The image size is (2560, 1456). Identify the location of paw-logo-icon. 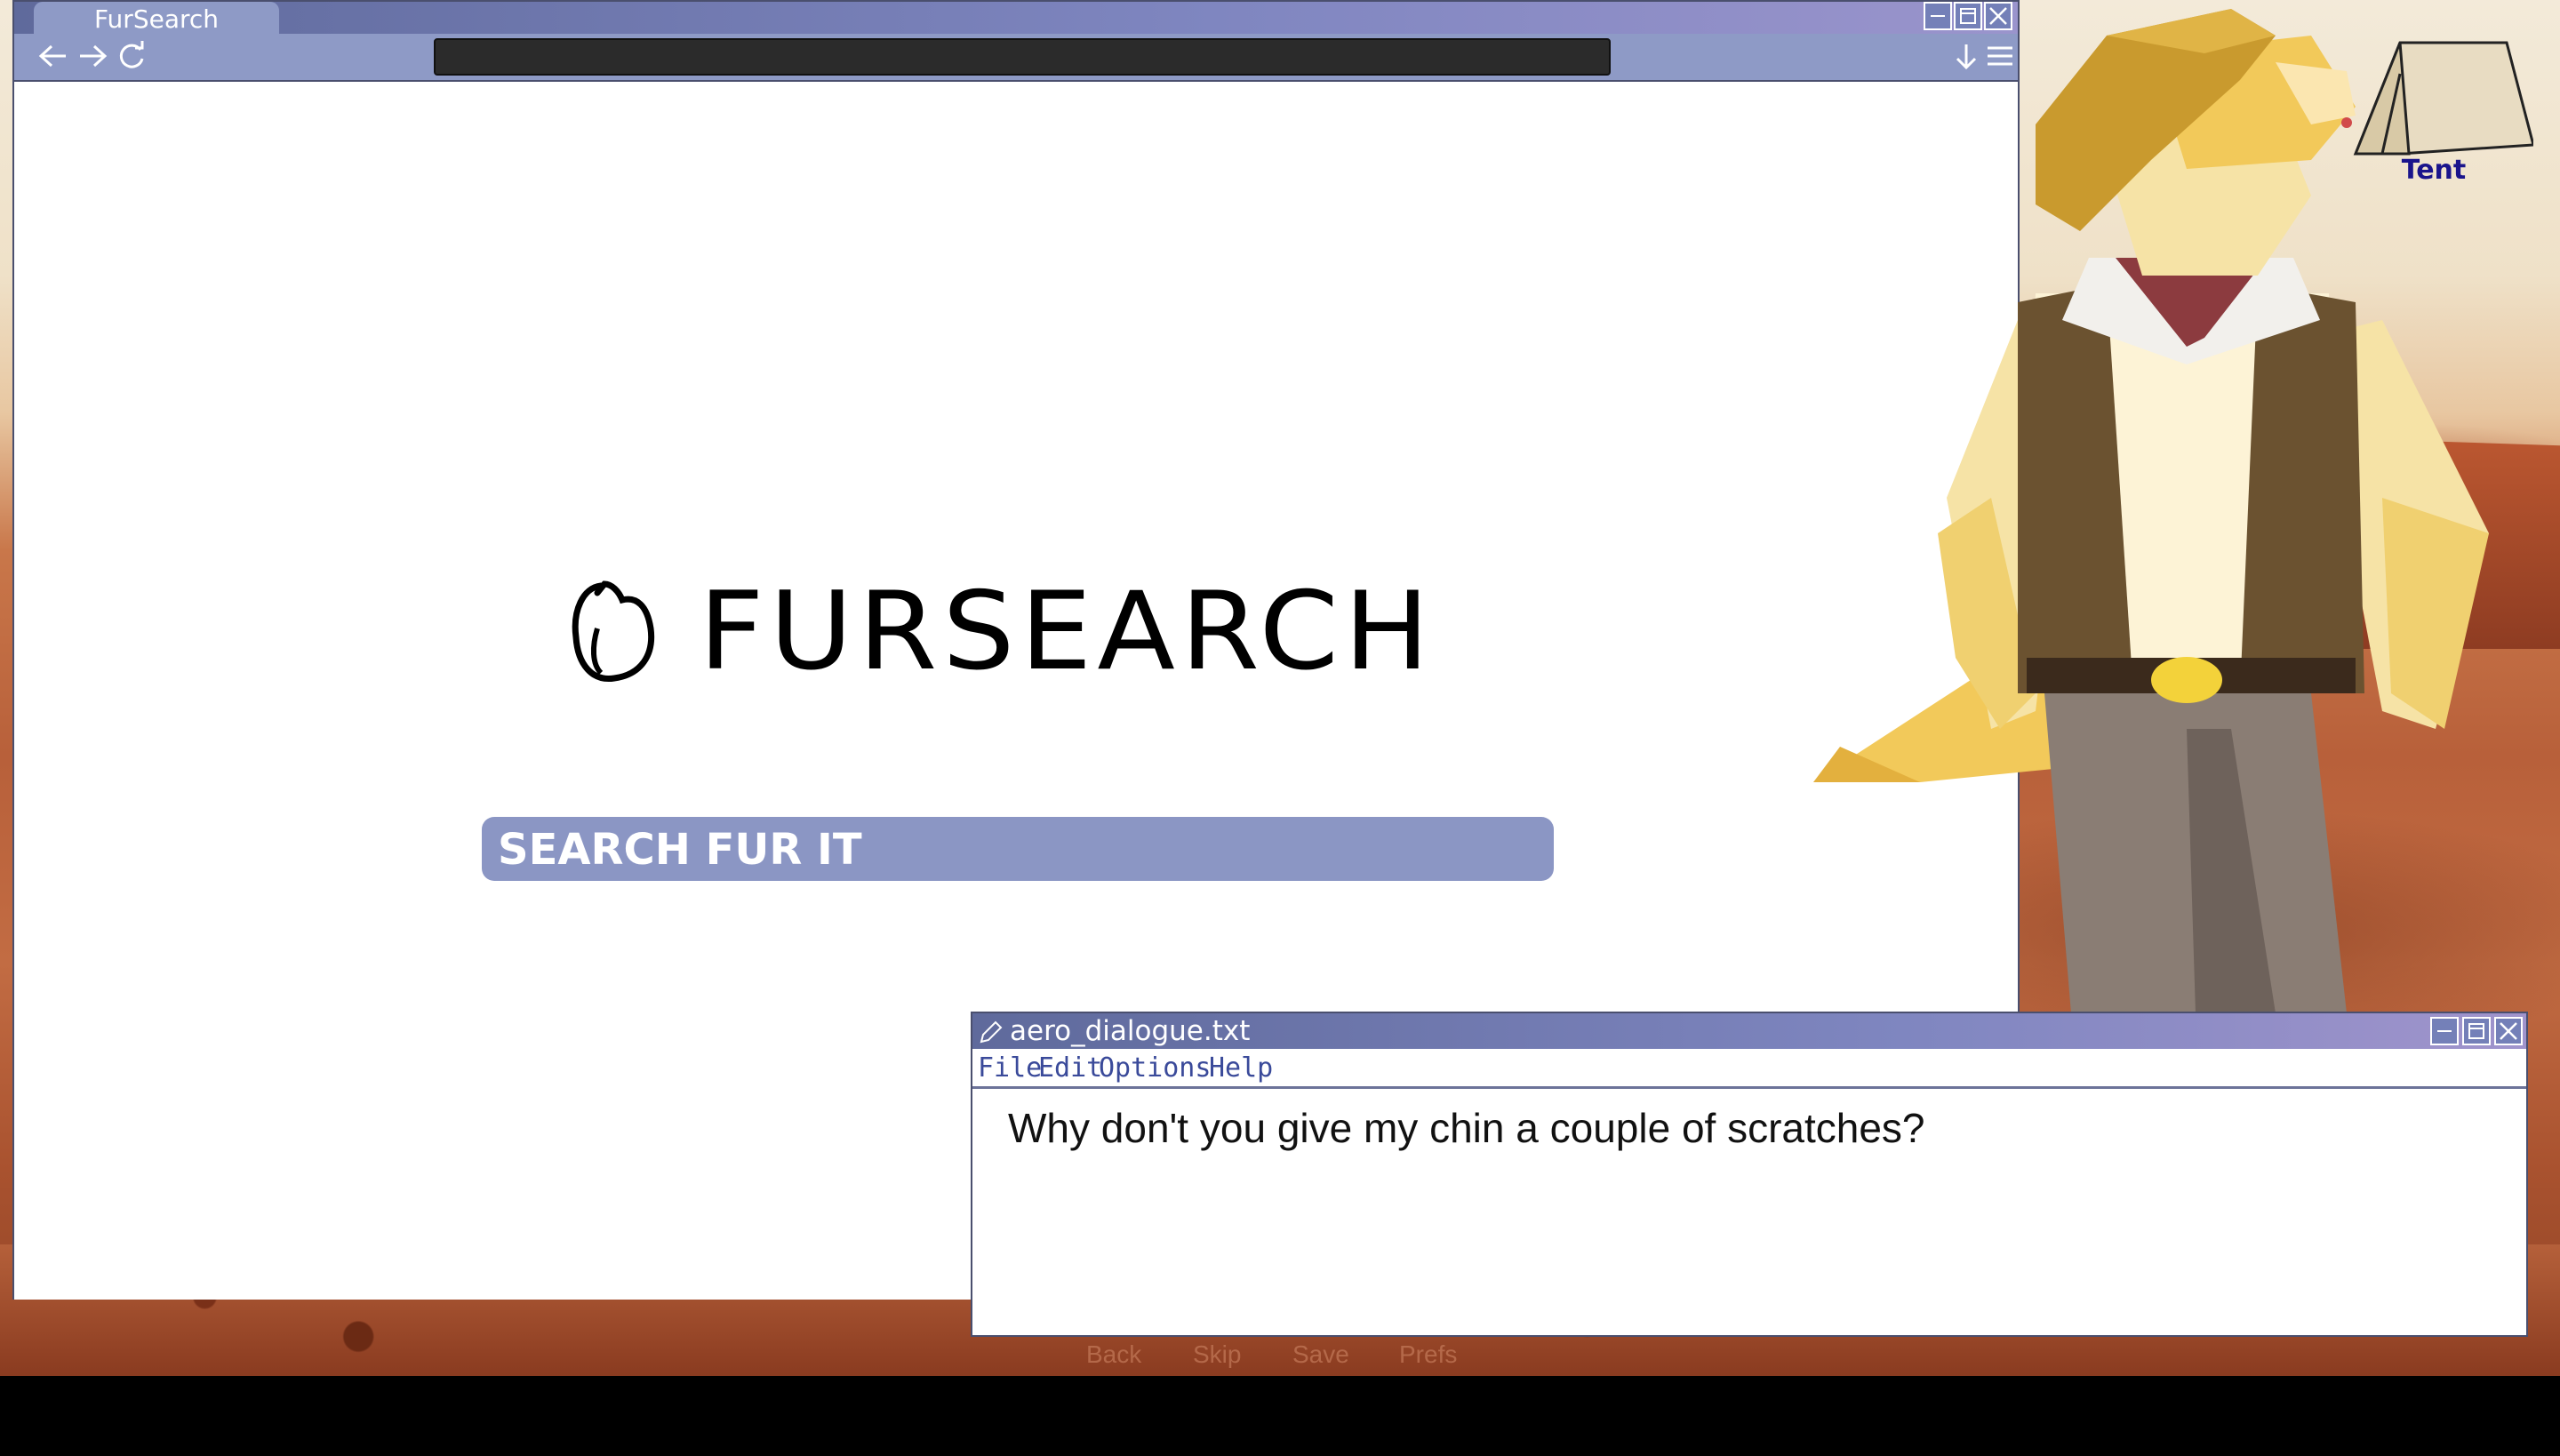
(613, 631).